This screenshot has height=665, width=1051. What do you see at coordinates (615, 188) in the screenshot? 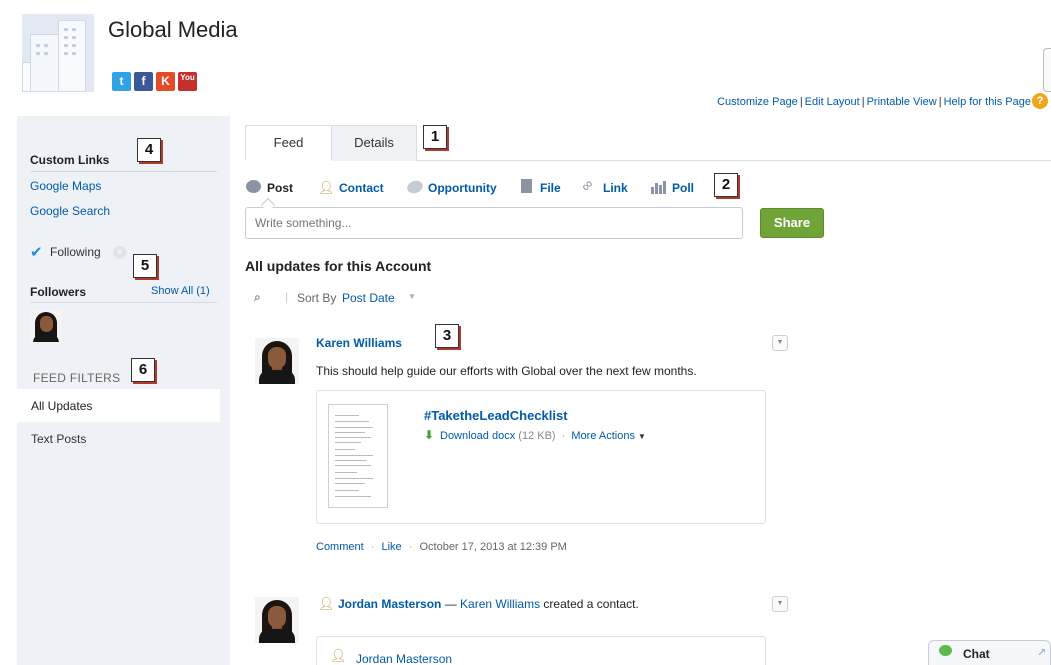
I see `publisher-link-action: Link` at bounding box center [615, 188].